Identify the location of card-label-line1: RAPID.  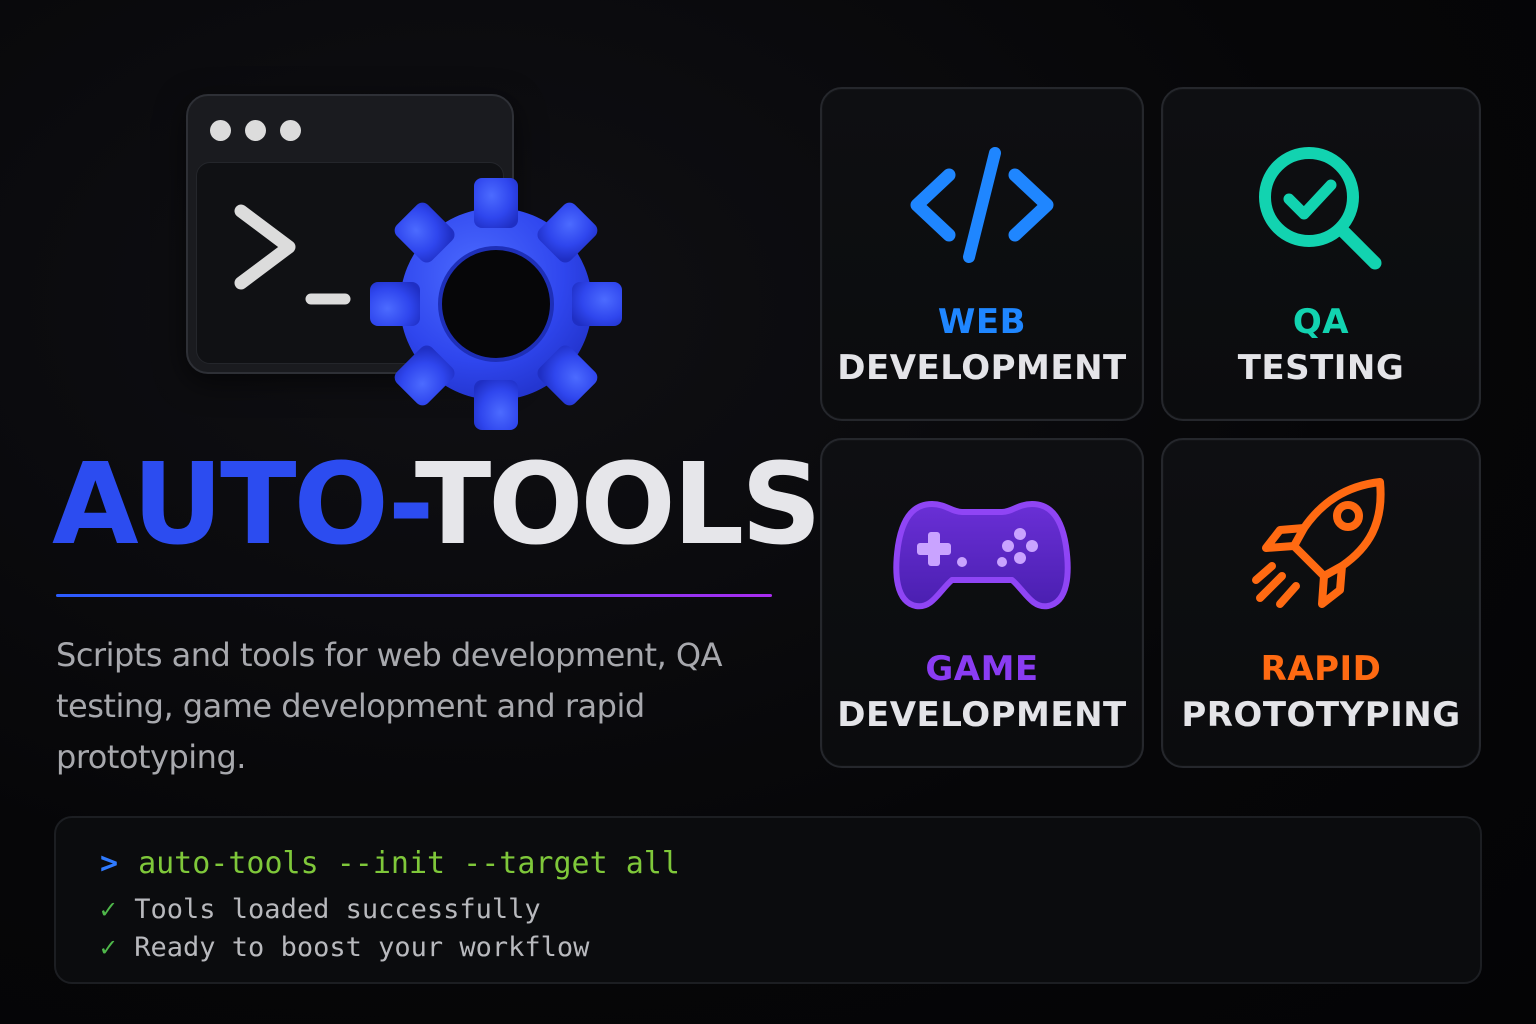
(1321, 669).